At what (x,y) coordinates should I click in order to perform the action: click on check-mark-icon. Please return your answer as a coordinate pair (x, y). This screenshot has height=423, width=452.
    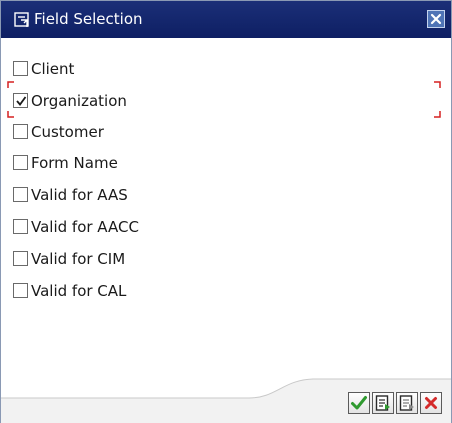
    Looking at the image, I should click on (21, 101).